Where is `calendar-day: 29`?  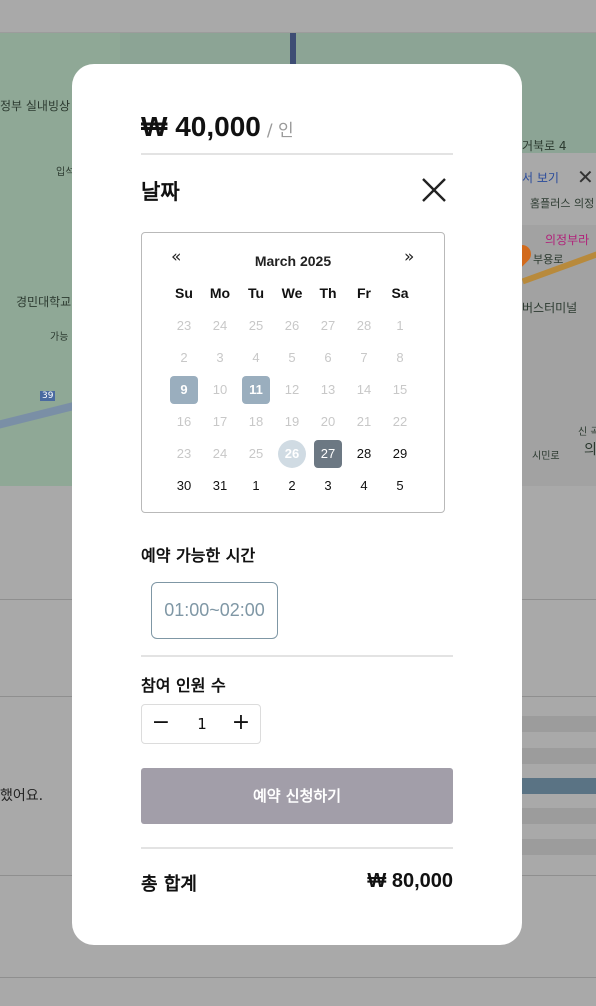 calendar-day: 29 is located at coordinates (400, 454).